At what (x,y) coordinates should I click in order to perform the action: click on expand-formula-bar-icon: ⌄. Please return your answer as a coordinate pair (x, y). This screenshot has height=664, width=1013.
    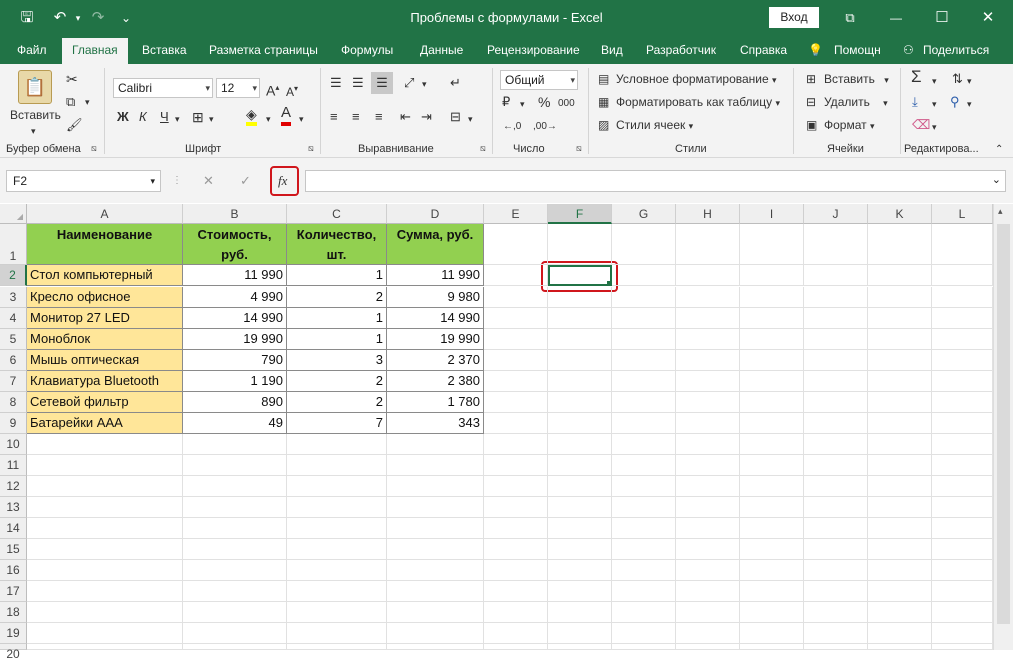
    Looking at the image, I should click on (996, 179).